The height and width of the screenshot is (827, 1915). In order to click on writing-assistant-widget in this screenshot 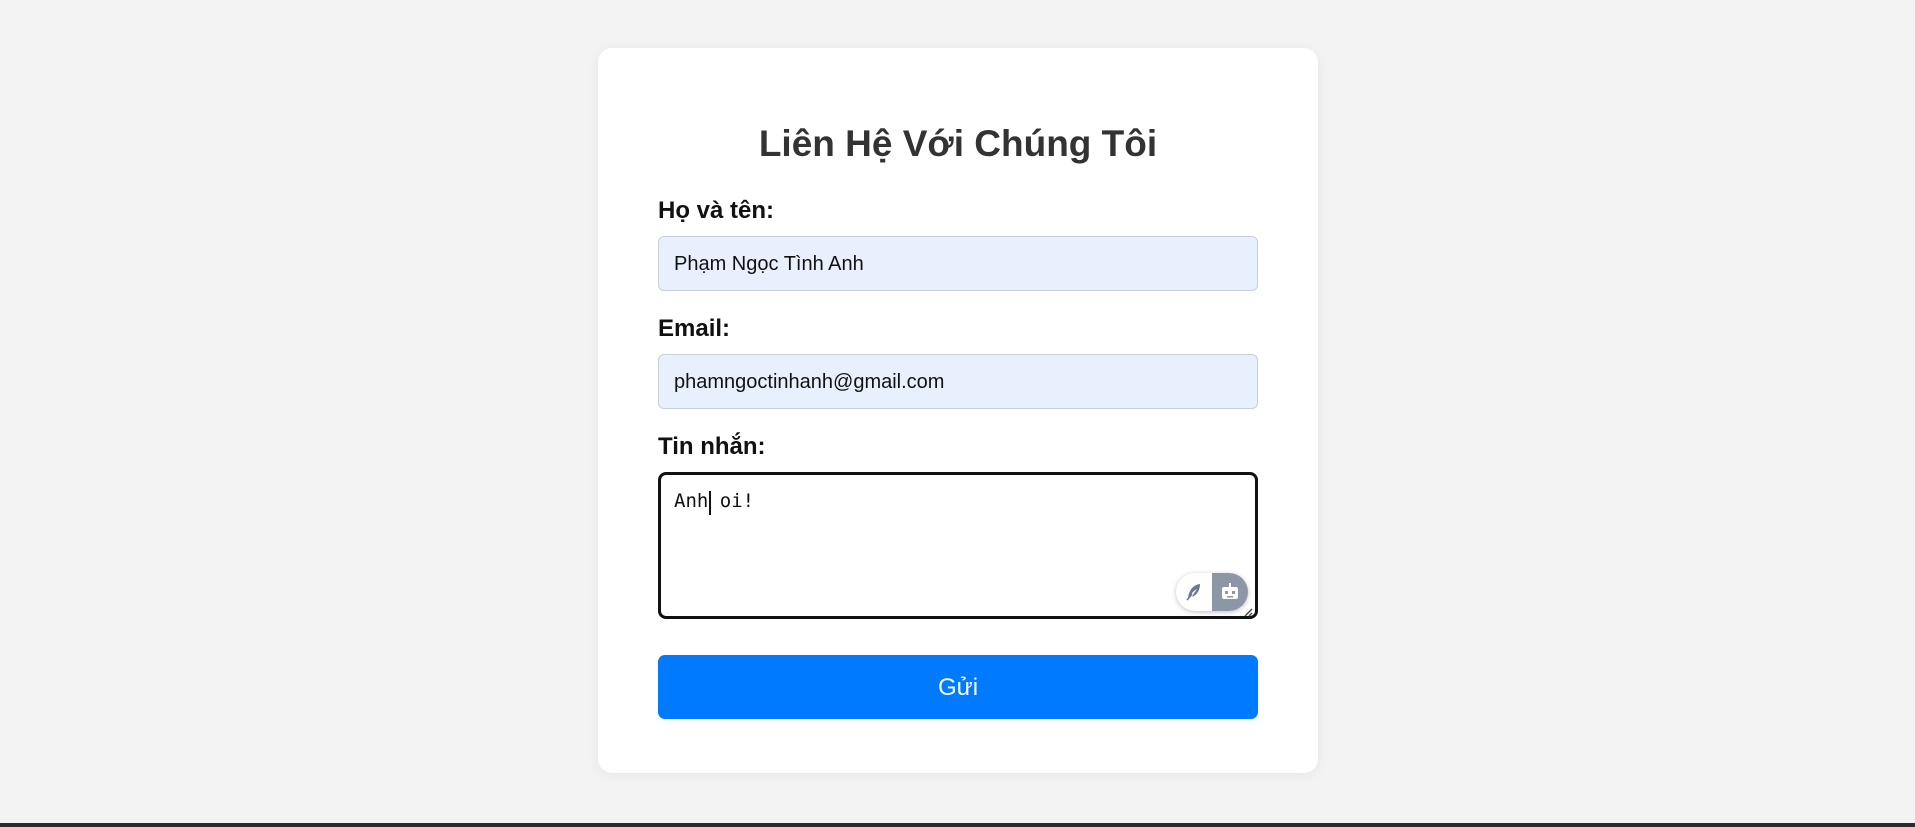, I will do `click(1212, 592)`.